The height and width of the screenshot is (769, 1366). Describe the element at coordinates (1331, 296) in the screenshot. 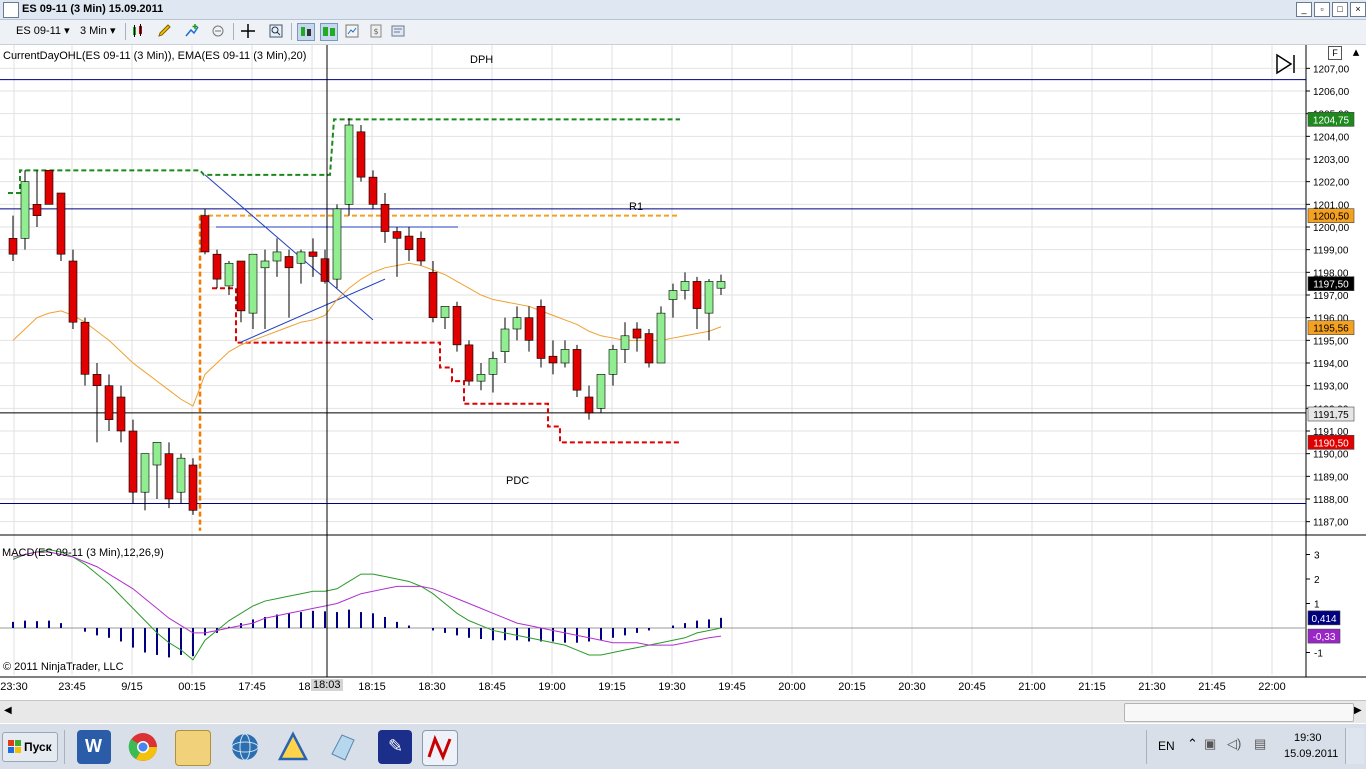

I see `price-axis-tick: 1197,00` at that location.